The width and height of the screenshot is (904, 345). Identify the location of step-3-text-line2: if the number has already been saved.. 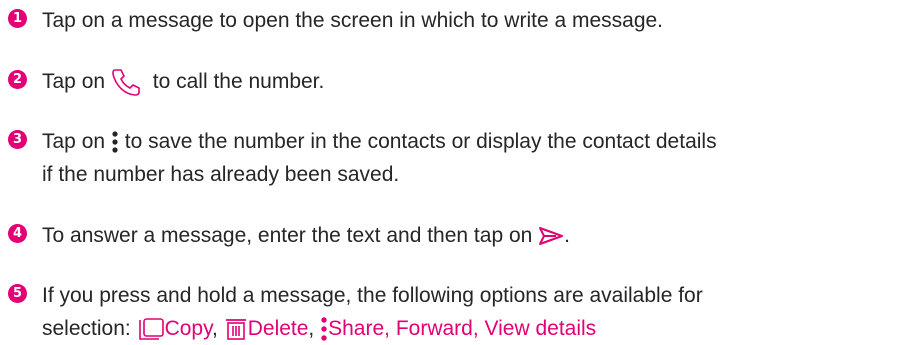
(221, 174).